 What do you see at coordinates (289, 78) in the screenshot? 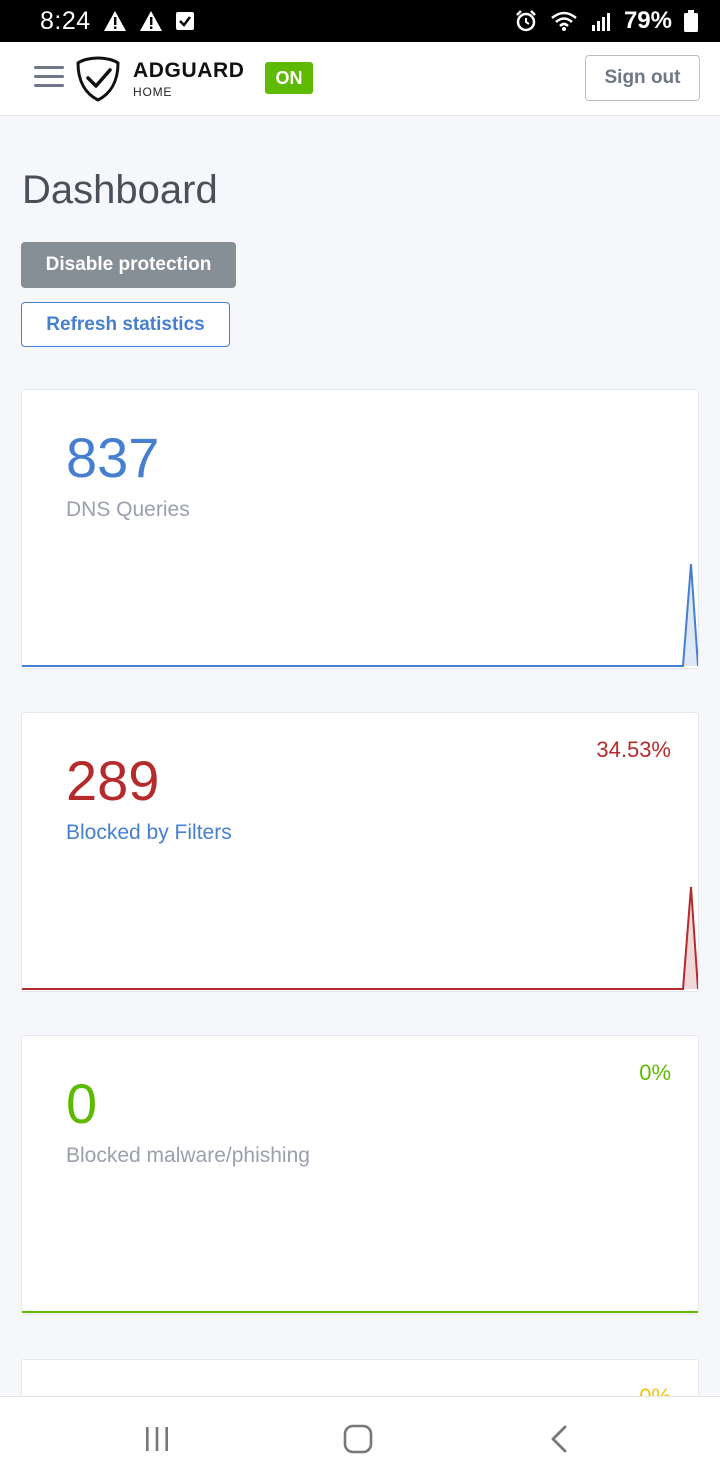
I see `protection-status-badge: ON` at bounding box center [289, 78].